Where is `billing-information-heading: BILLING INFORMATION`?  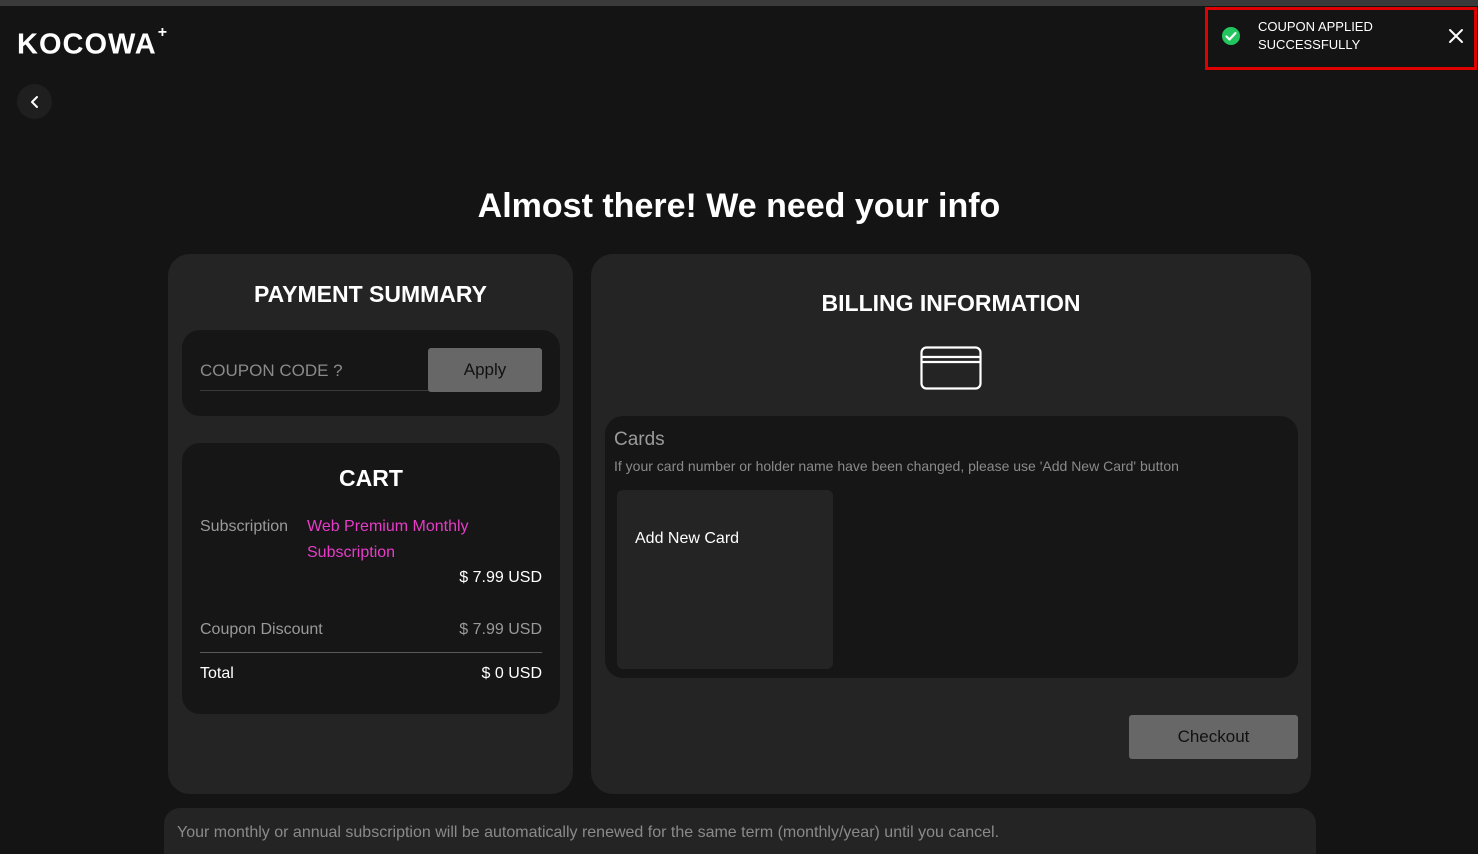 billing-information-heading: BILLING INFORMATION is located at coordinates (951, 303).